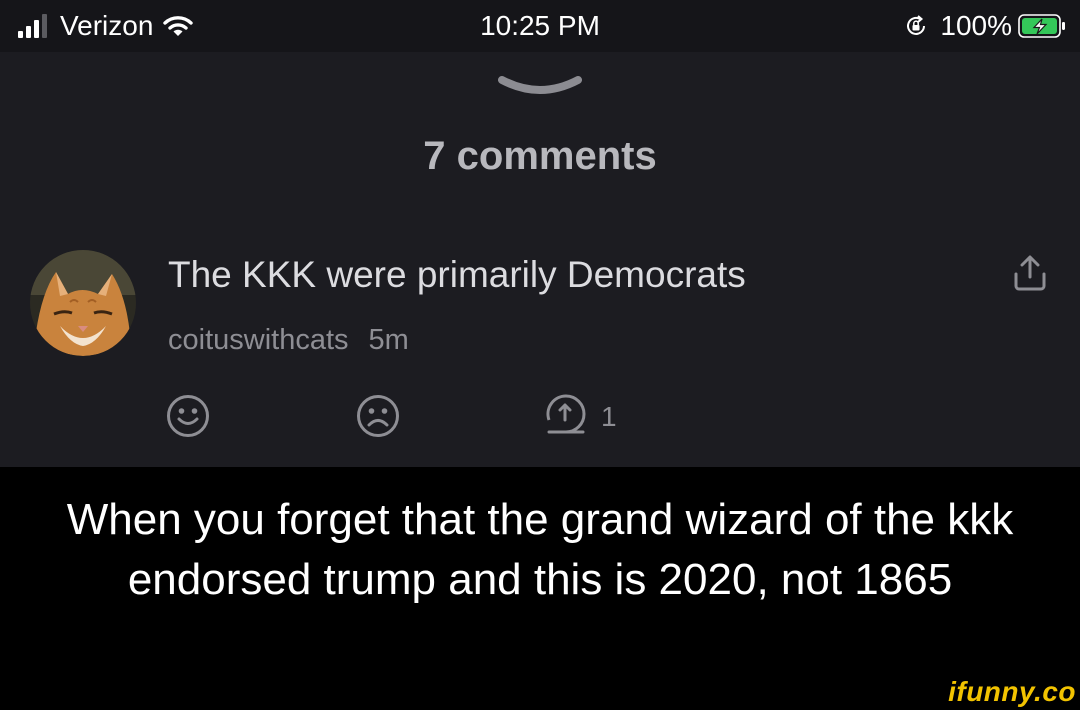 This screenshot has width=1080, height=710. I want to click on comments-count-title: 7 comments, so click(540, 156).